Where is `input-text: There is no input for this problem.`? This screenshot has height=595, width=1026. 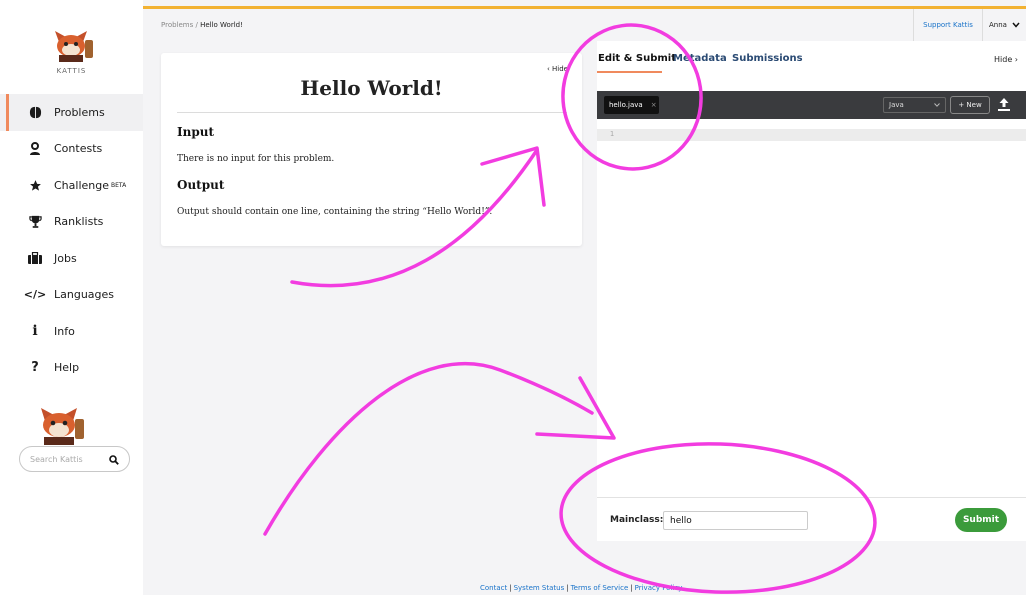 input-text: There is no input for this problem. is located at coordinates (256, 159).